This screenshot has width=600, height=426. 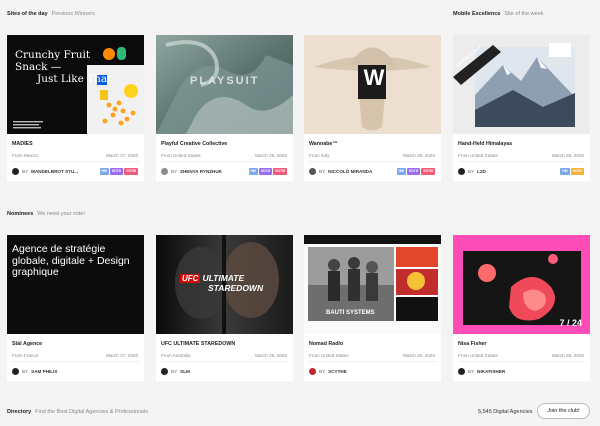 I want to click on site-thumbnail: W, so click(x=372, y=84).